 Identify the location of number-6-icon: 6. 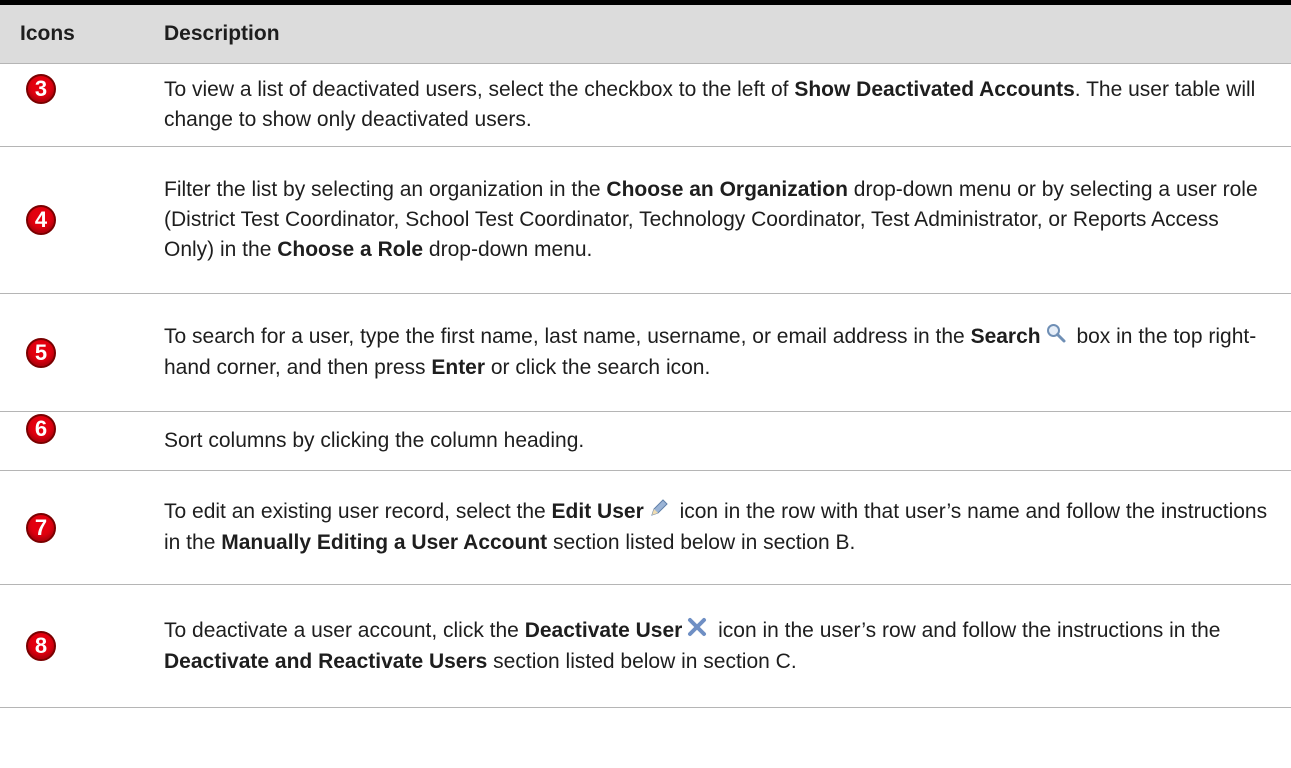
(41, 429).